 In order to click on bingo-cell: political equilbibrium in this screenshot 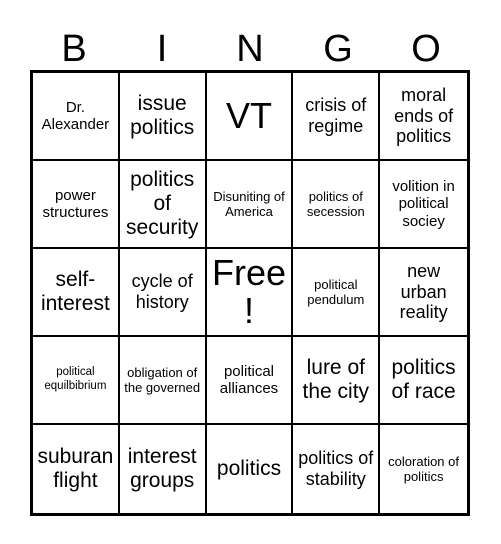, I will do `click(76, 381)`.